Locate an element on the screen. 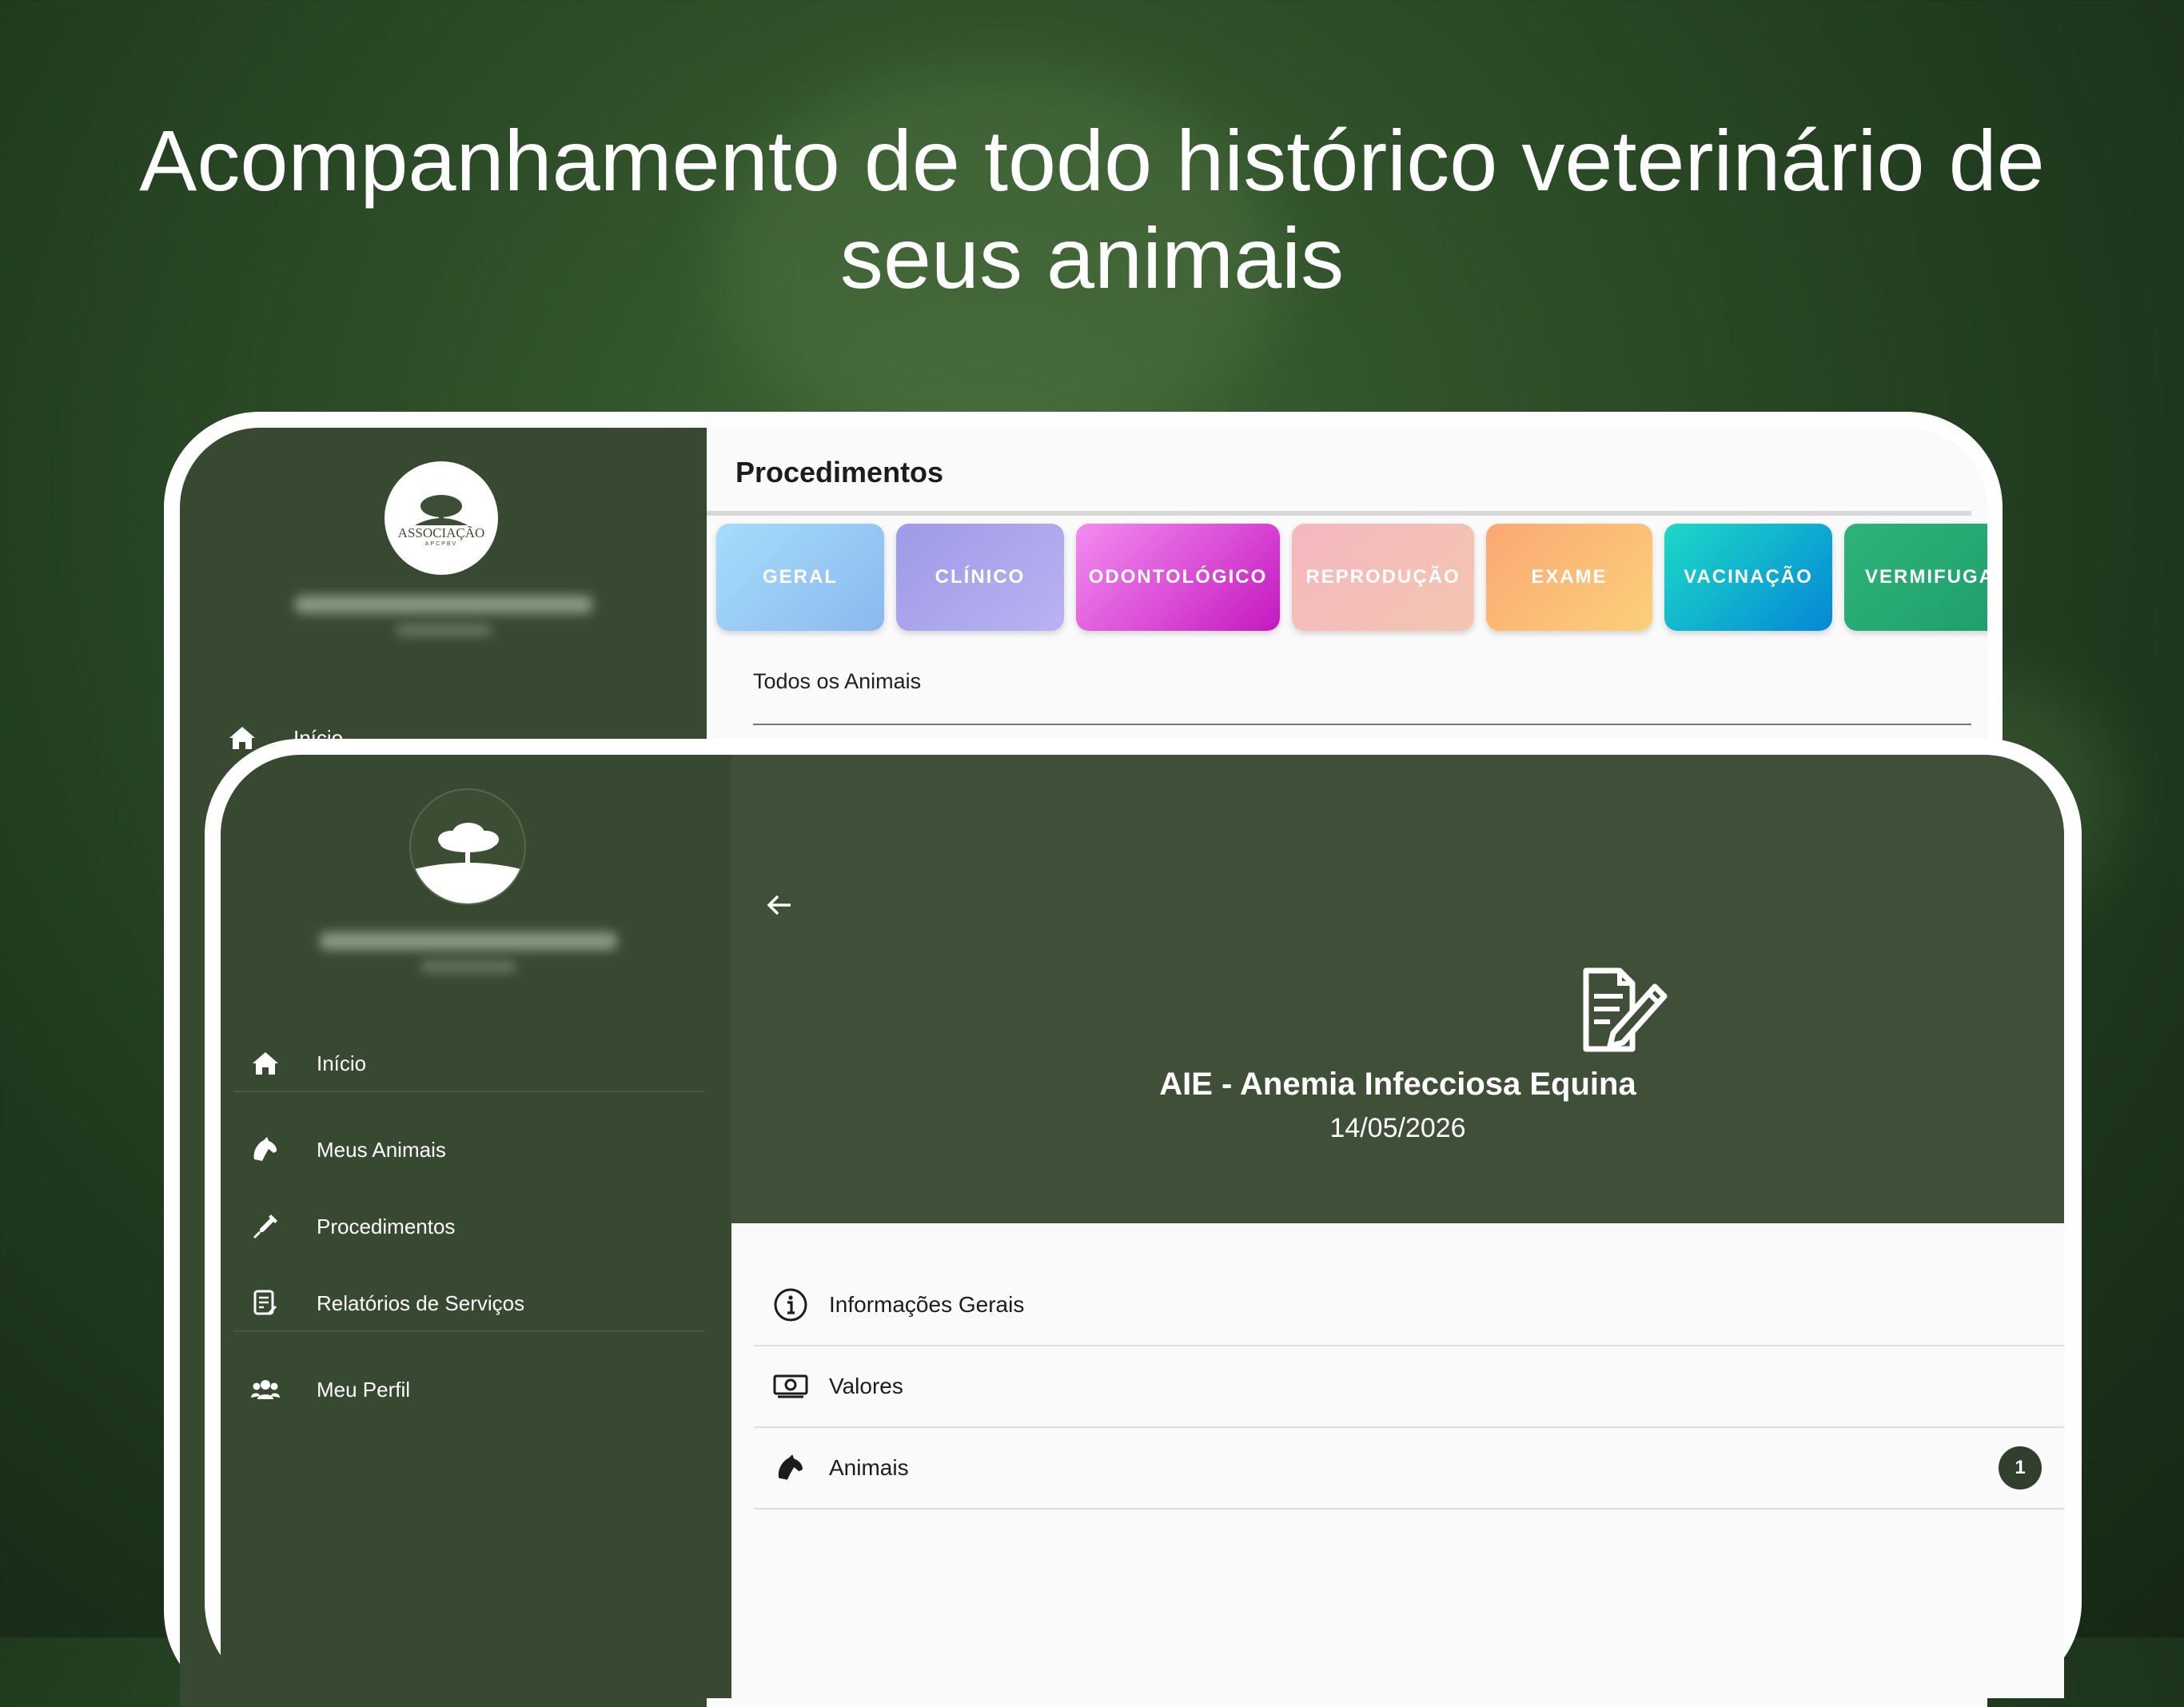 The image size is (2184, 1707). edit-document-icon is located at coordinates (1627, 1007).